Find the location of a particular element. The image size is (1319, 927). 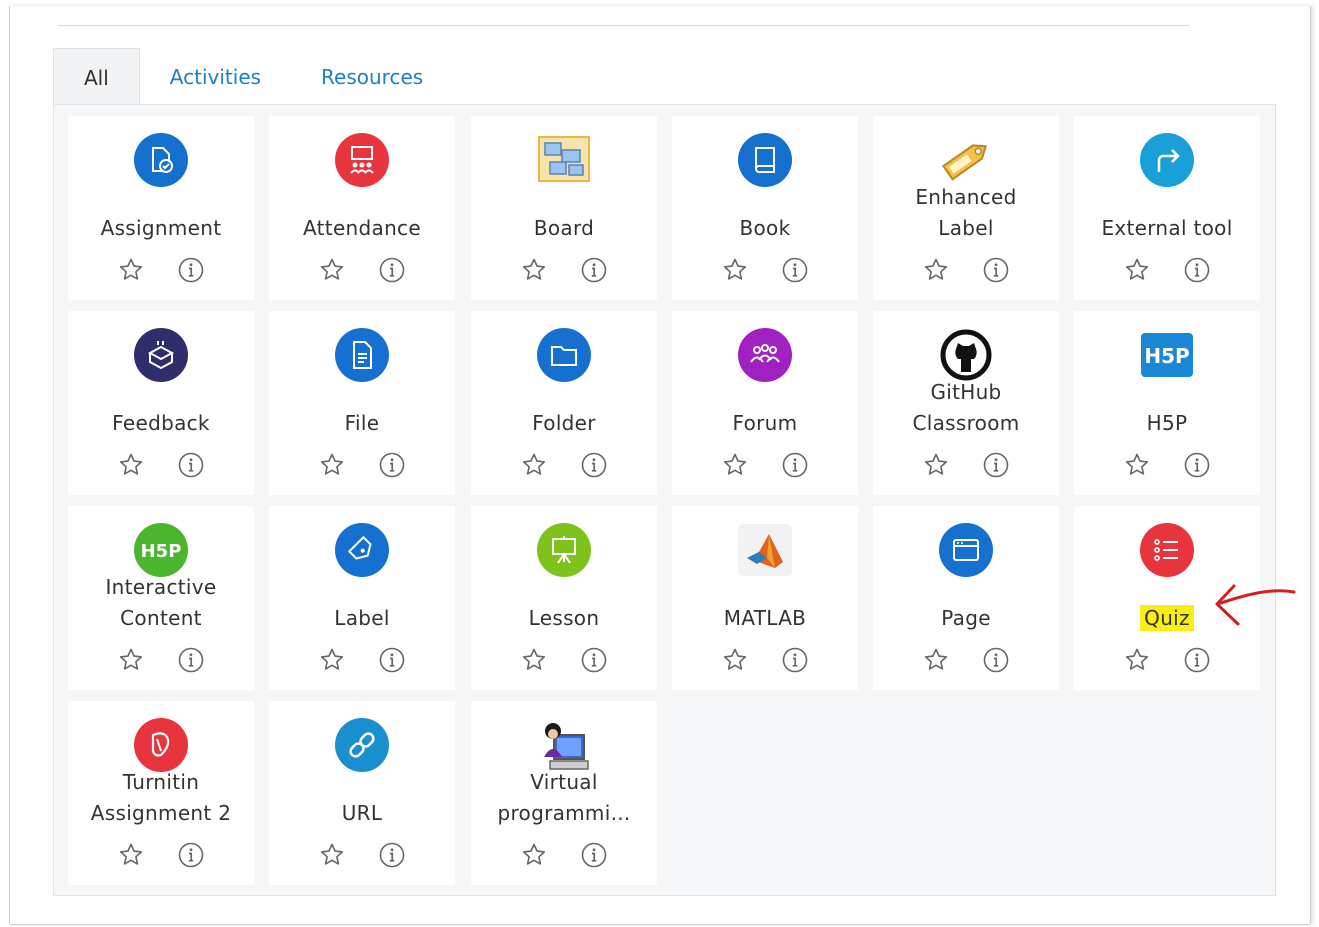

activity-card: URL is located at coordinates (362, 793).